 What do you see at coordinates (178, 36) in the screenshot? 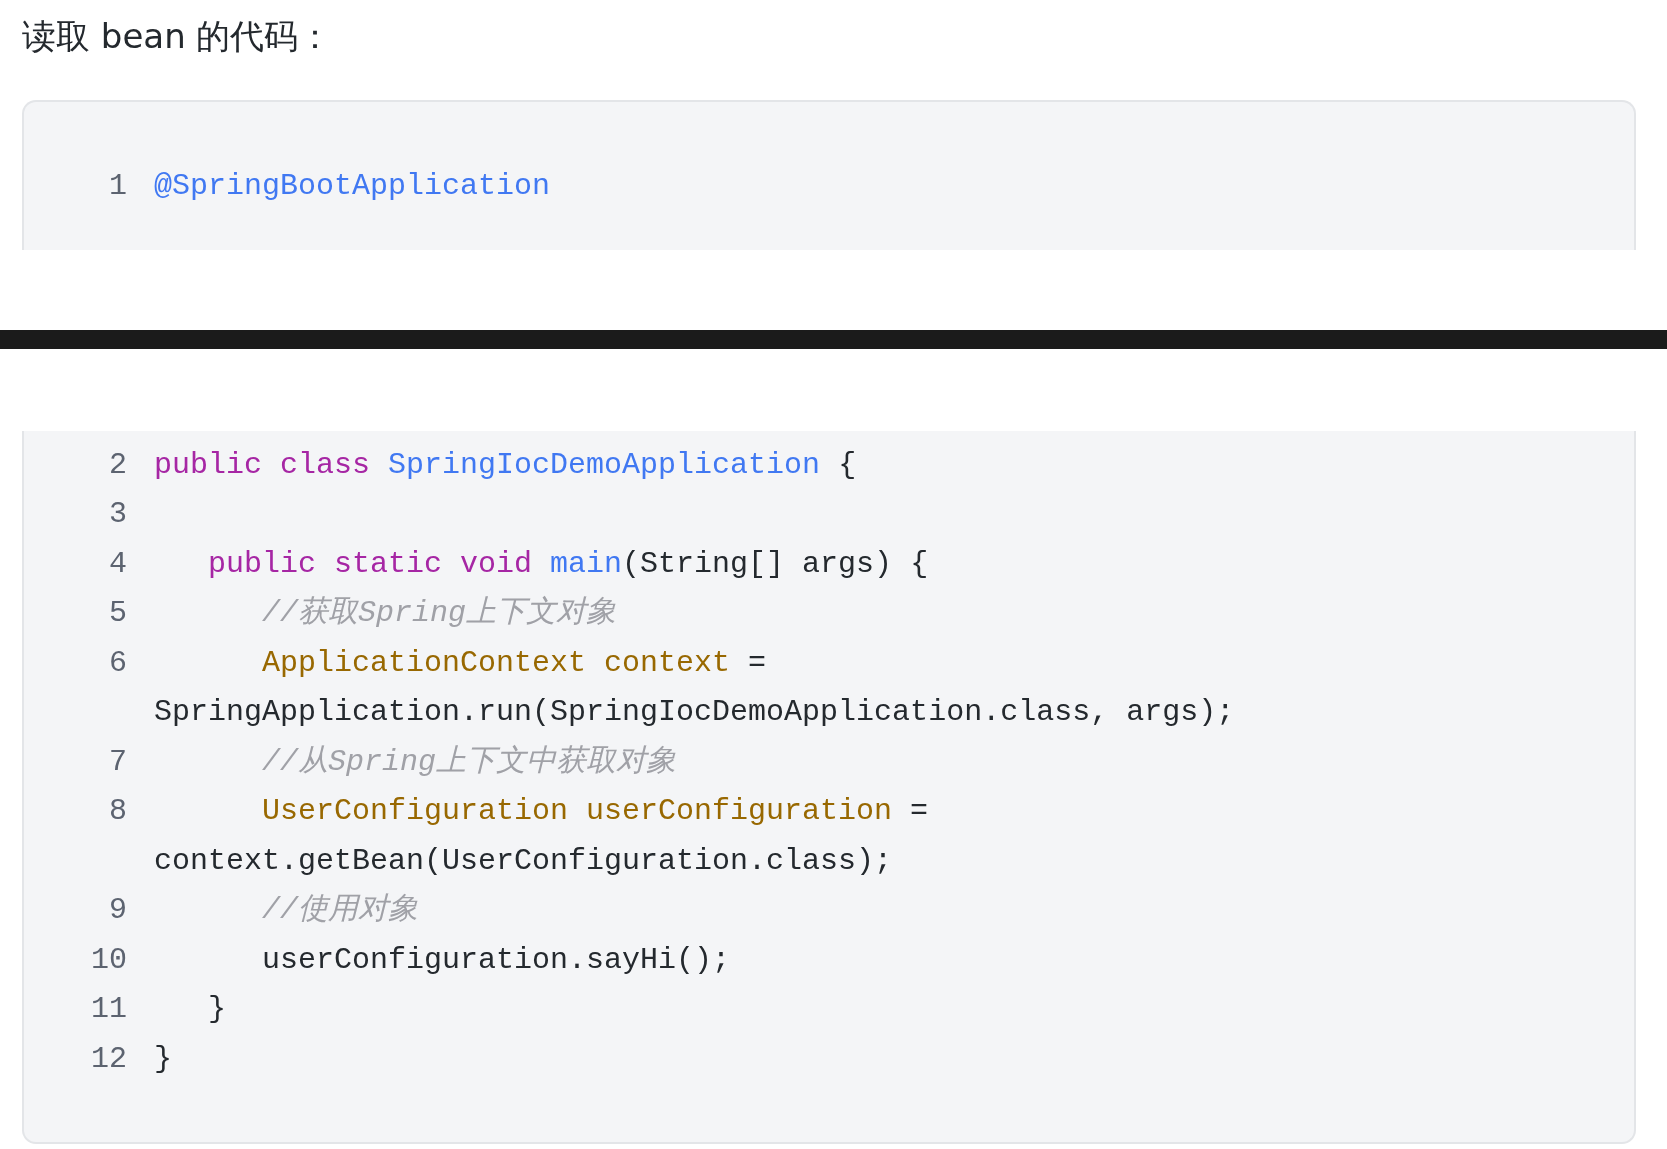
I see `section-heading: 读取 bean 的代码：` at bounding box center [178, 36].